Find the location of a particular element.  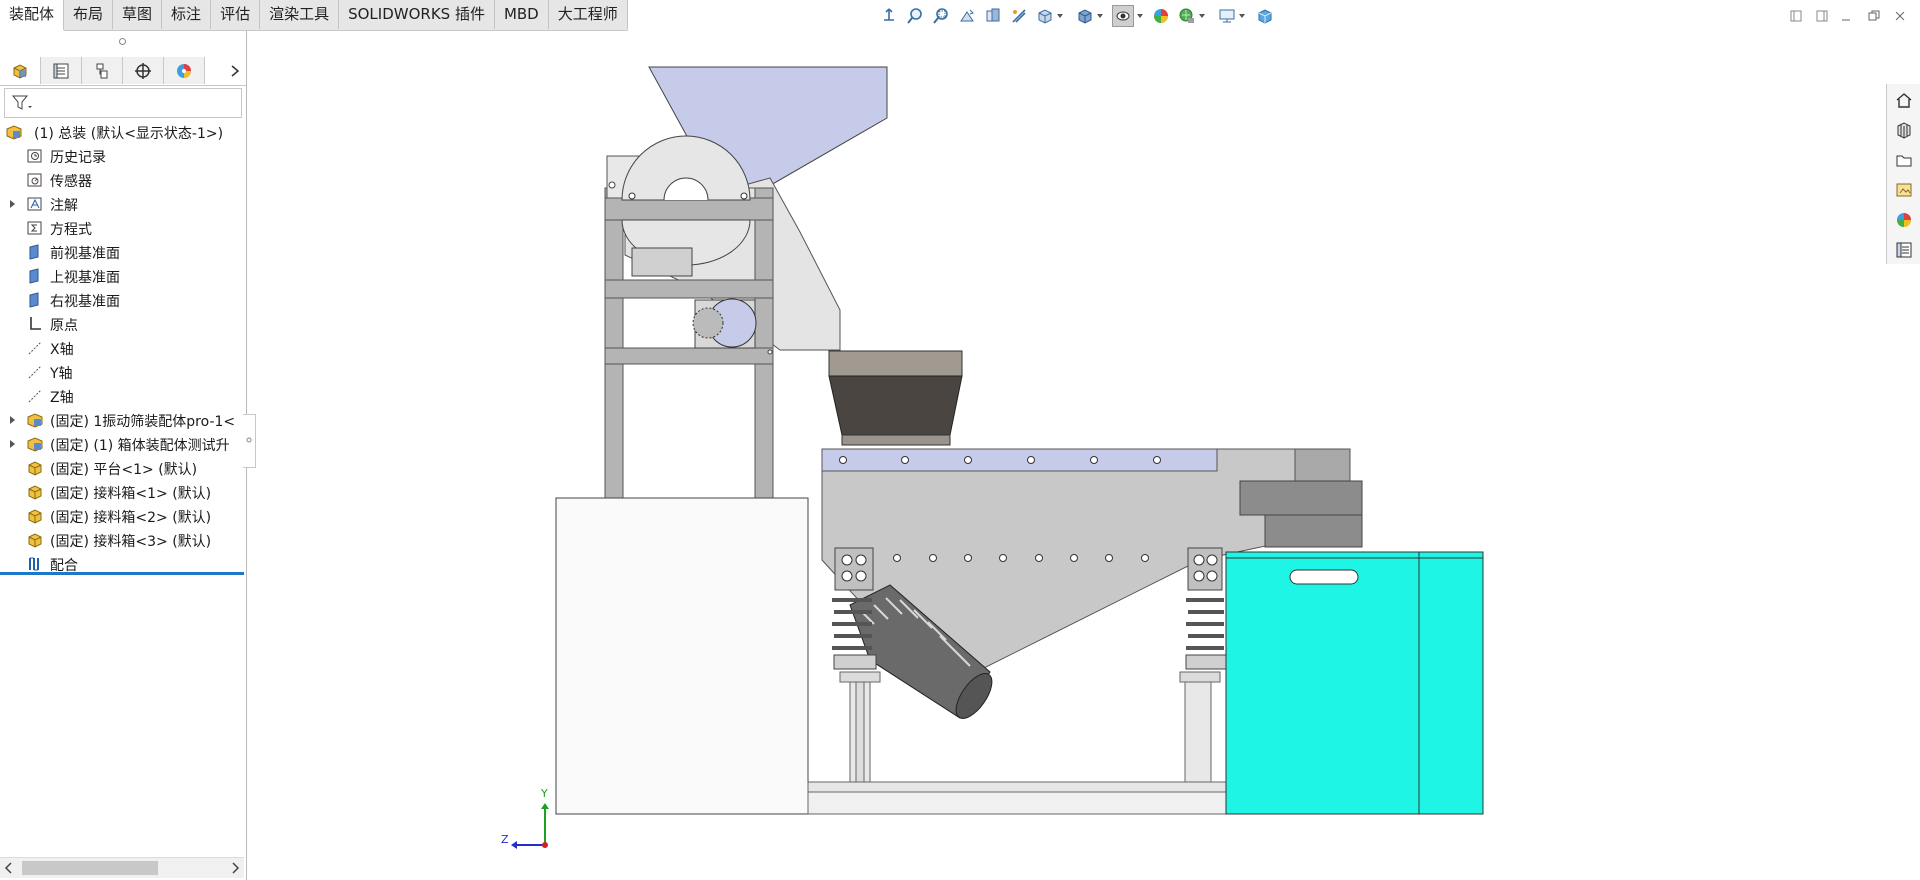

tree-item: 历史记录 is located at coordinates (123, 156).